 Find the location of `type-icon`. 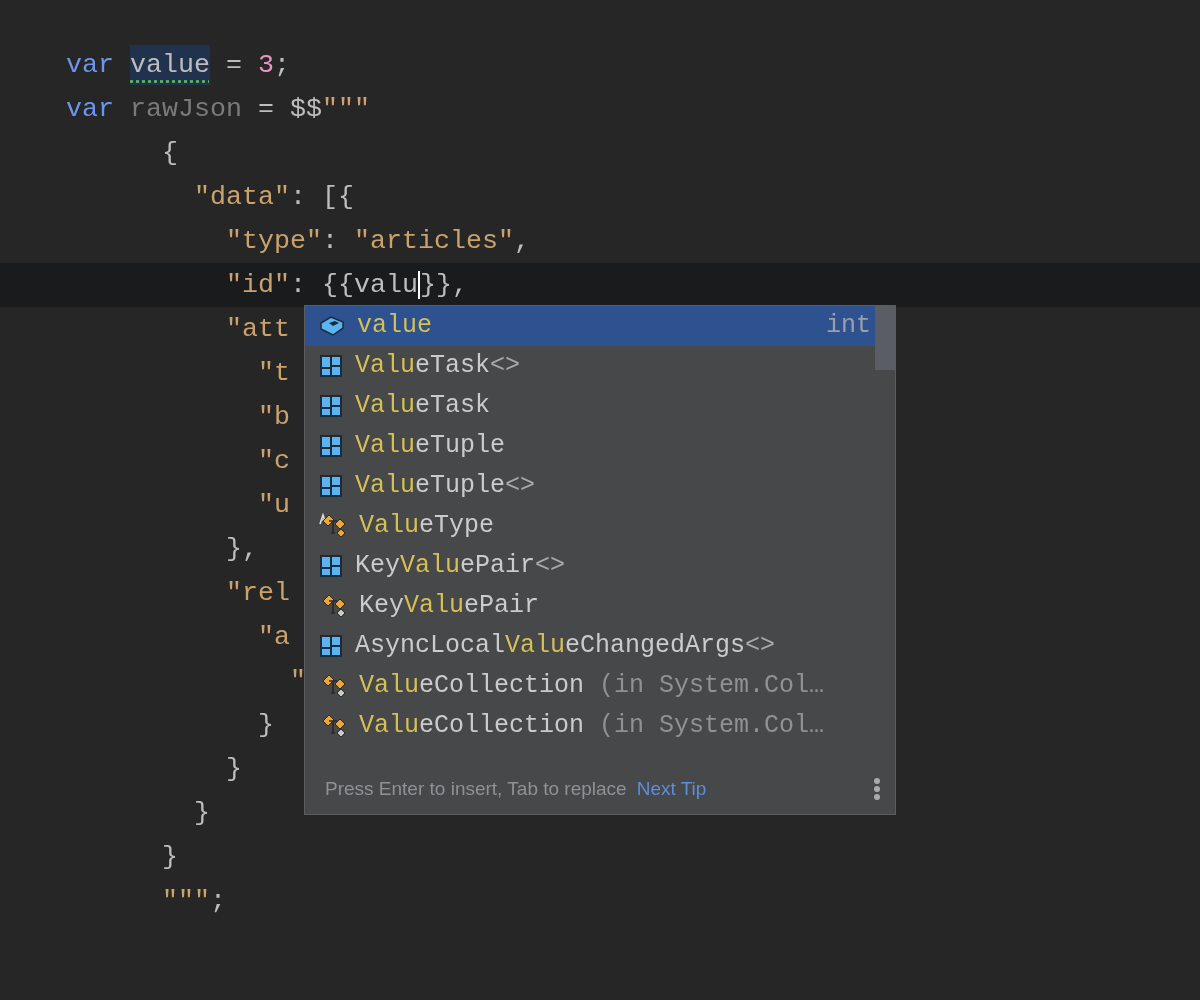

type-icon is located at coordinates (333, 526).